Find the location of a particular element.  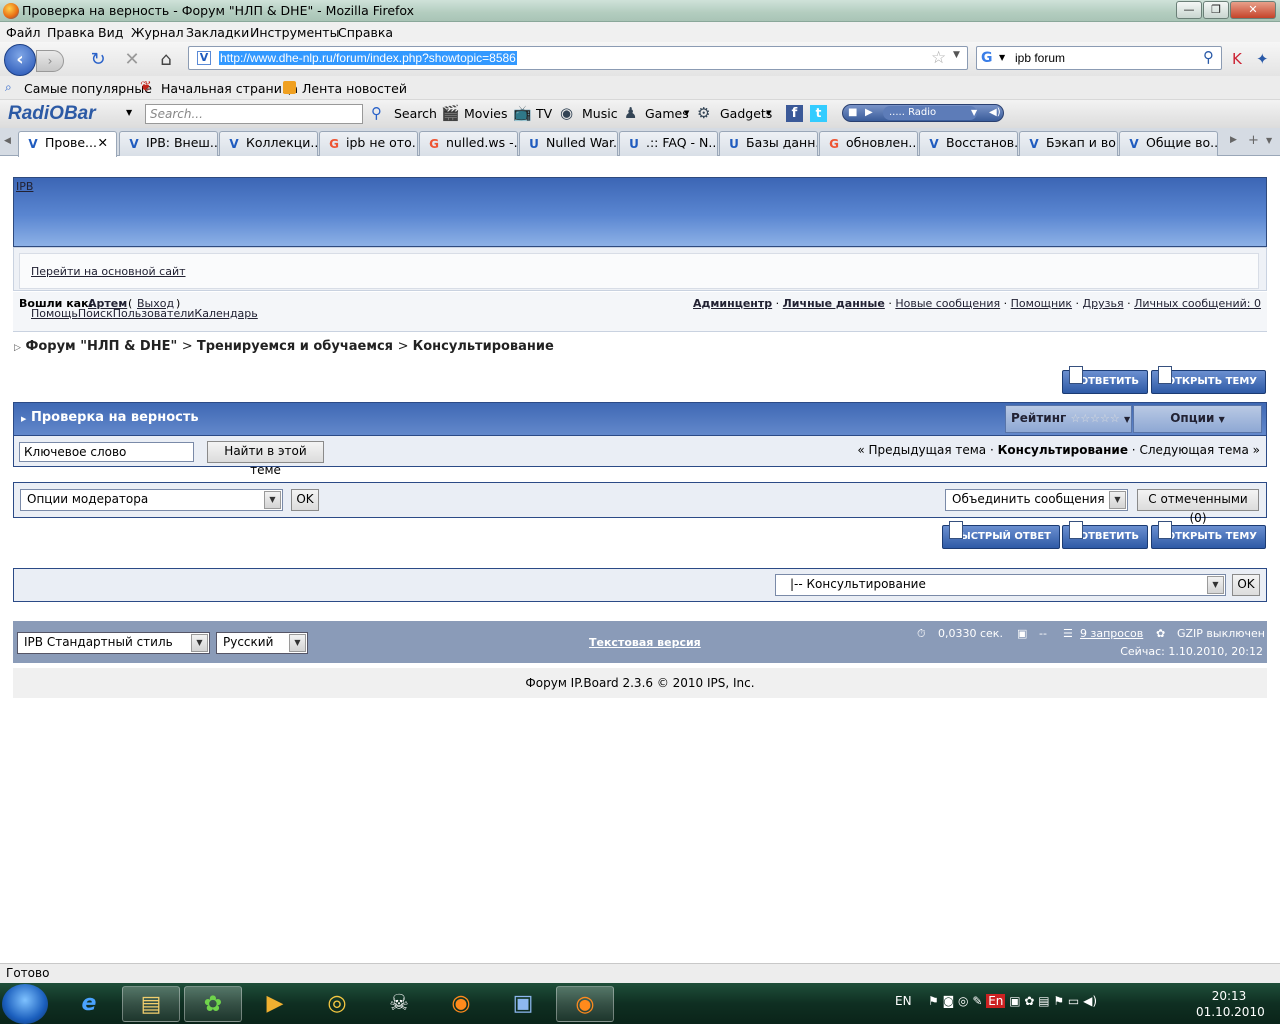

tab-scroll-left-icon: ◀ is located at coordinates (7, 141).